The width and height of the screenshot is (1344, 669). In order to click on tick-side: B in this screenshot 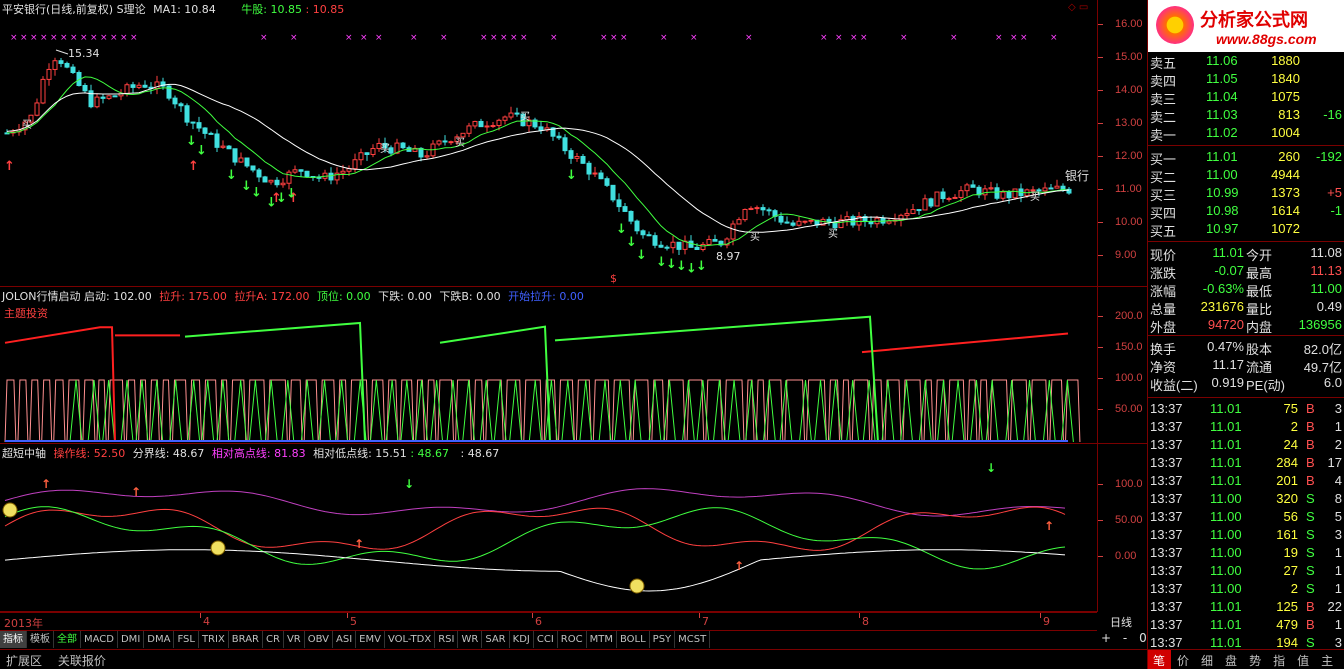, I will do `click(1310, 606)`.